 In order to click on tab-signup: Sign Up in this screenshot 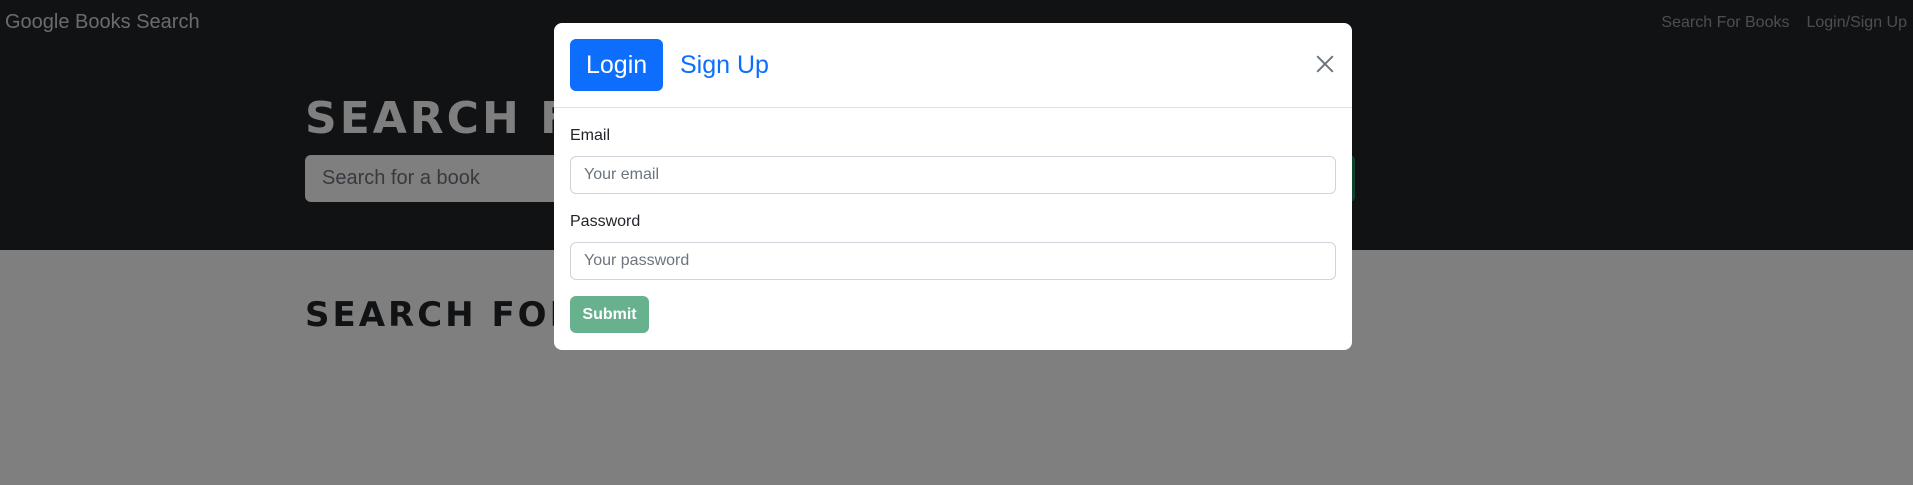, I will do `click(724, 65)`.